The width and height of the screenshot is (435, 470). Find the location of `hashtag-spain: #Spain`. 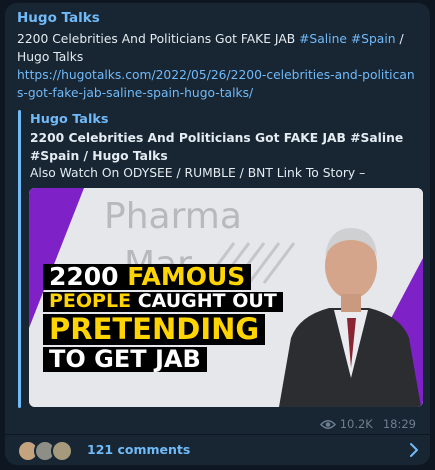

hashtag-spain: #Spain is located at coordinates (373, 39).